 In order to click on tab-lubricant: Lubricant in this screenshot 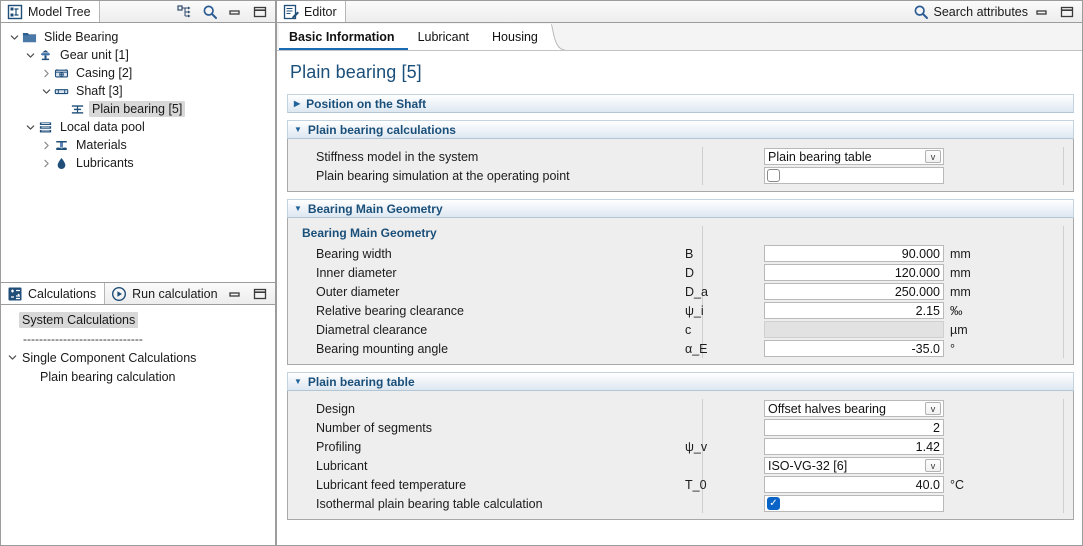, I will do `click(452, 37)`.